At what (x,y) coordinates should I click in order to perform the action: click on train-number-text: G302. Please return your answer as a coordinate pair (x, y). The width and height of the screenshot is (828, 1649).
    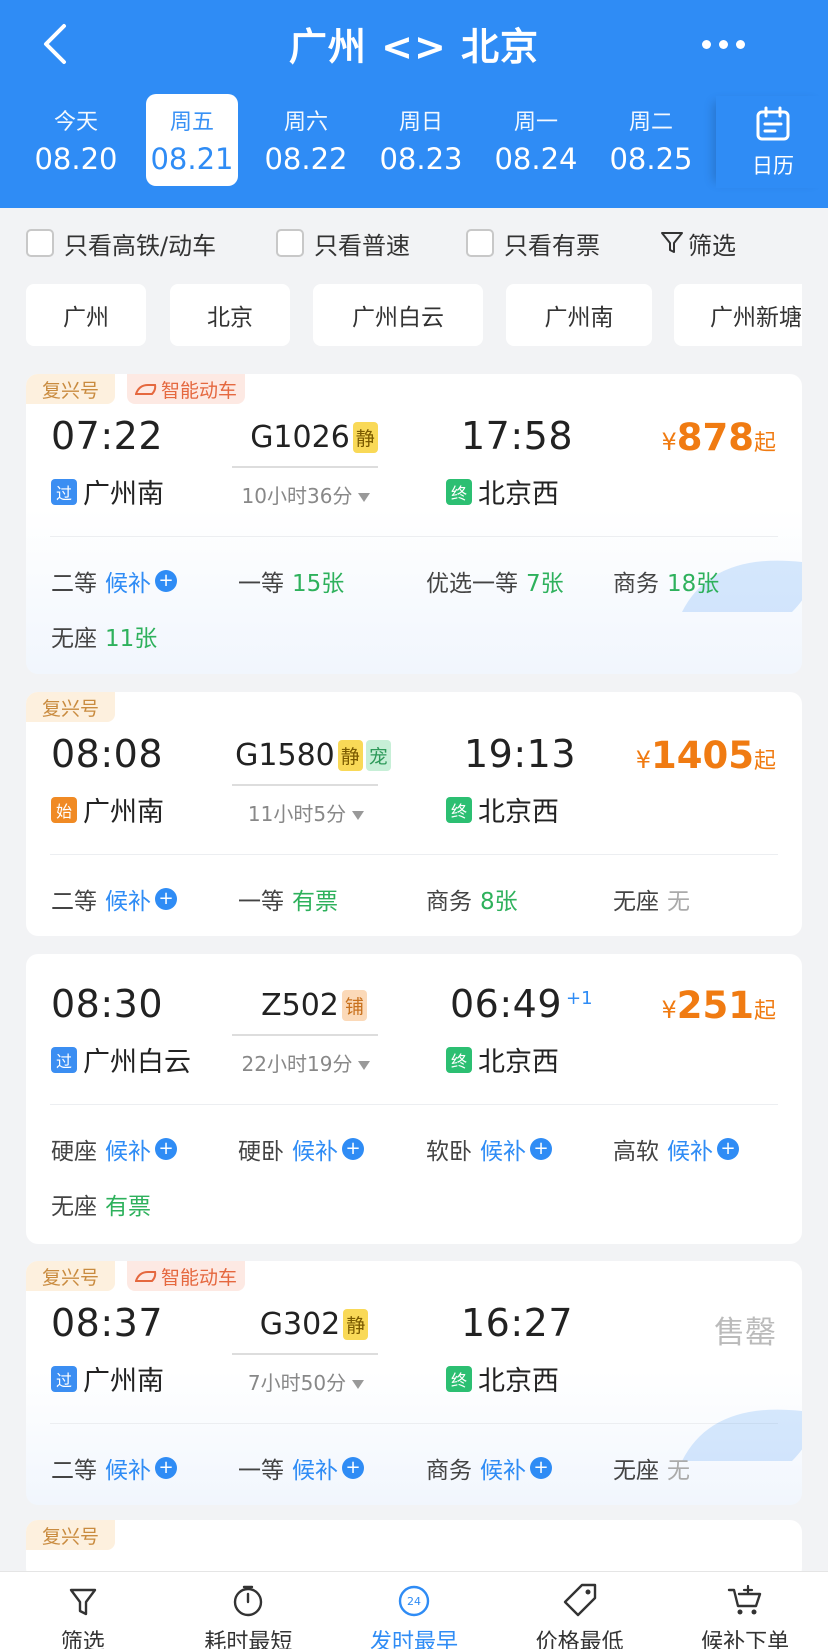
    Looking at the image, I should click on (300, 1324).